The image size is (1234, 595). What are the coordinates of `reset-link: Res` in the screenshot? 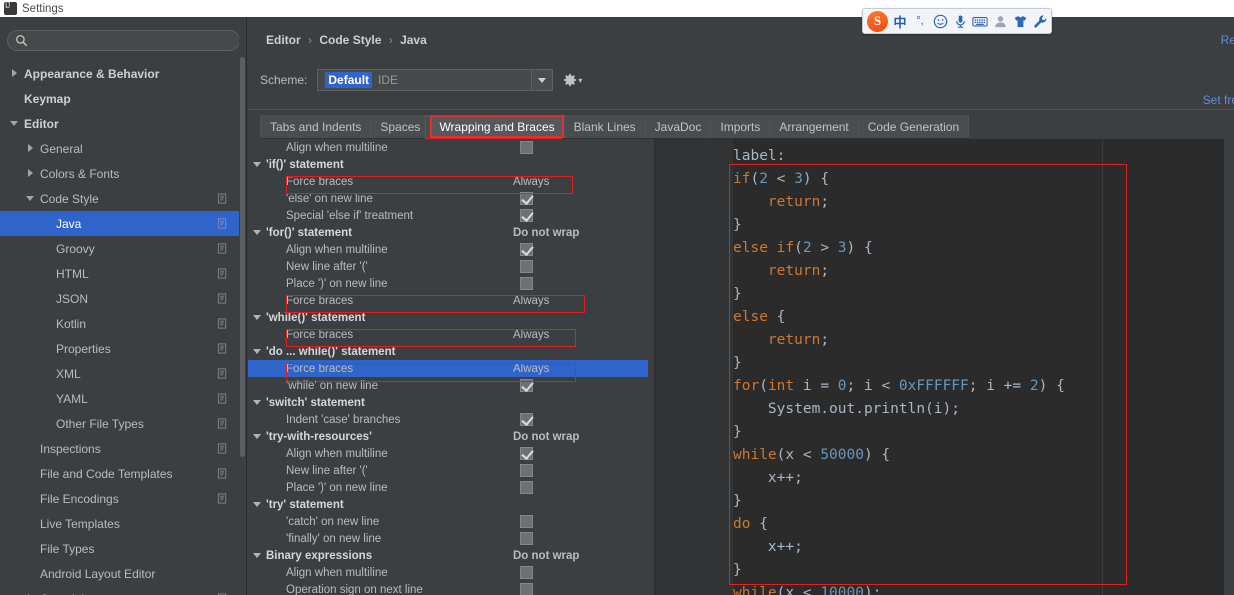 It's located at (1227, 40).